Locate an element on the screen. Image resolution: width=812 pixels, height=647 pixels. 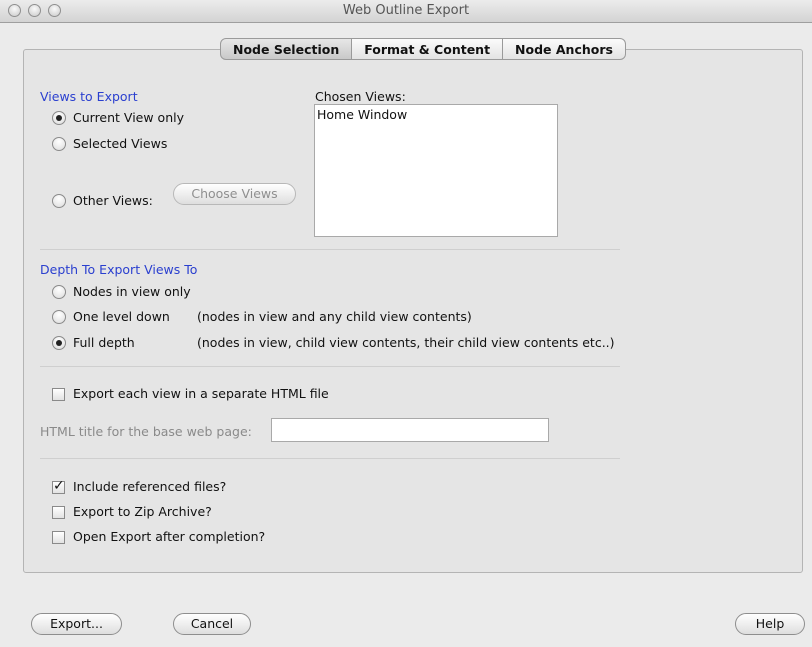
chosen-views-list: Home Window is located at coordinates (436, 170).